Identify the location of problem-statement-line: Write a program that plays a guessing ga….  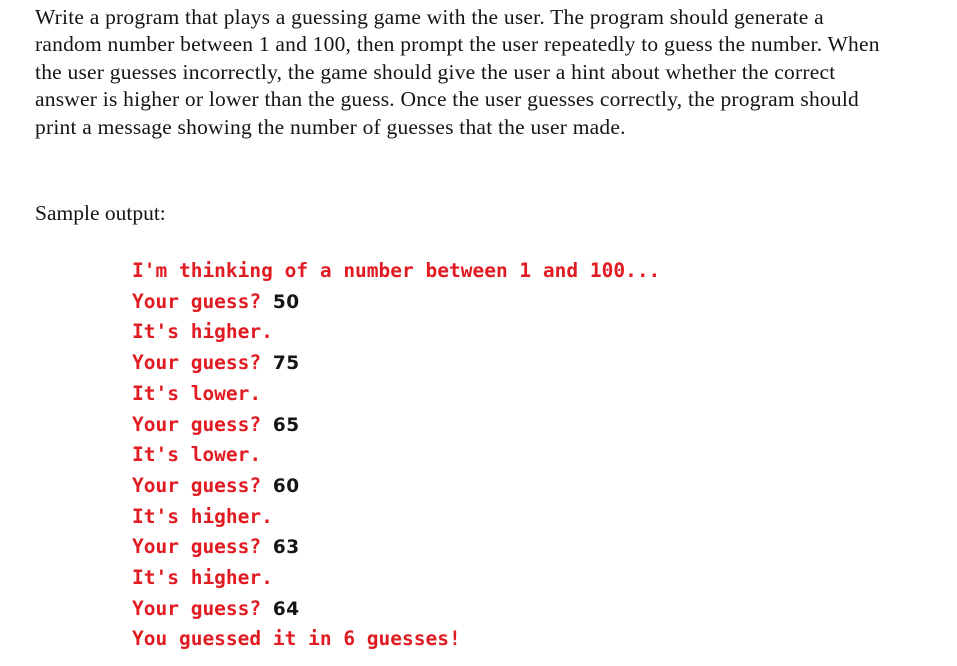
(429, 17).